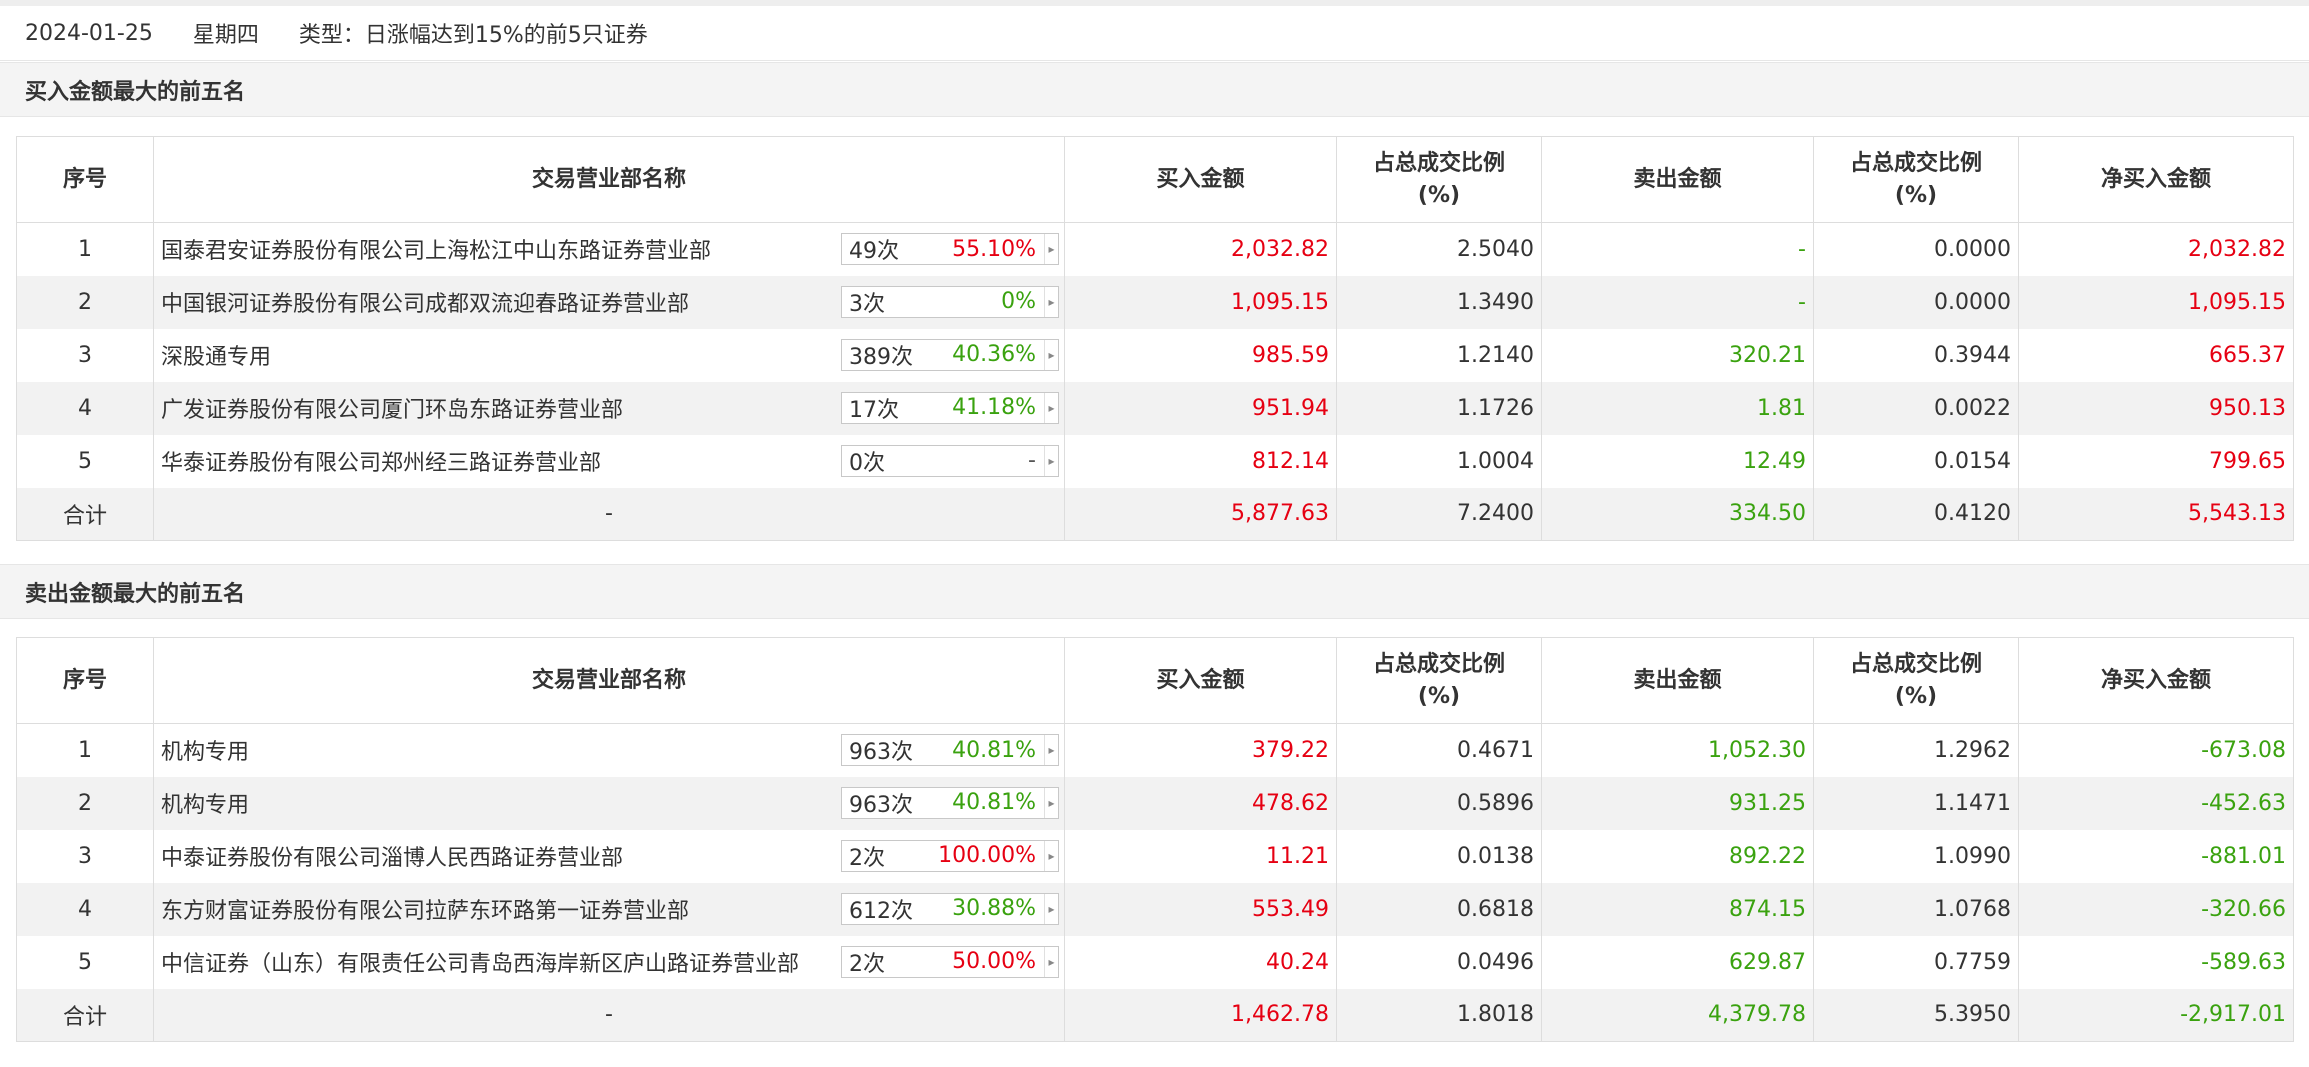 The height and width of the screenshot is (1067, 2309). What do you see at coordinates (1439, 680) in the screenshot?
I see `col-buy-ratio: 占总成交比例 (%)` at bounding box center [1439, 680].